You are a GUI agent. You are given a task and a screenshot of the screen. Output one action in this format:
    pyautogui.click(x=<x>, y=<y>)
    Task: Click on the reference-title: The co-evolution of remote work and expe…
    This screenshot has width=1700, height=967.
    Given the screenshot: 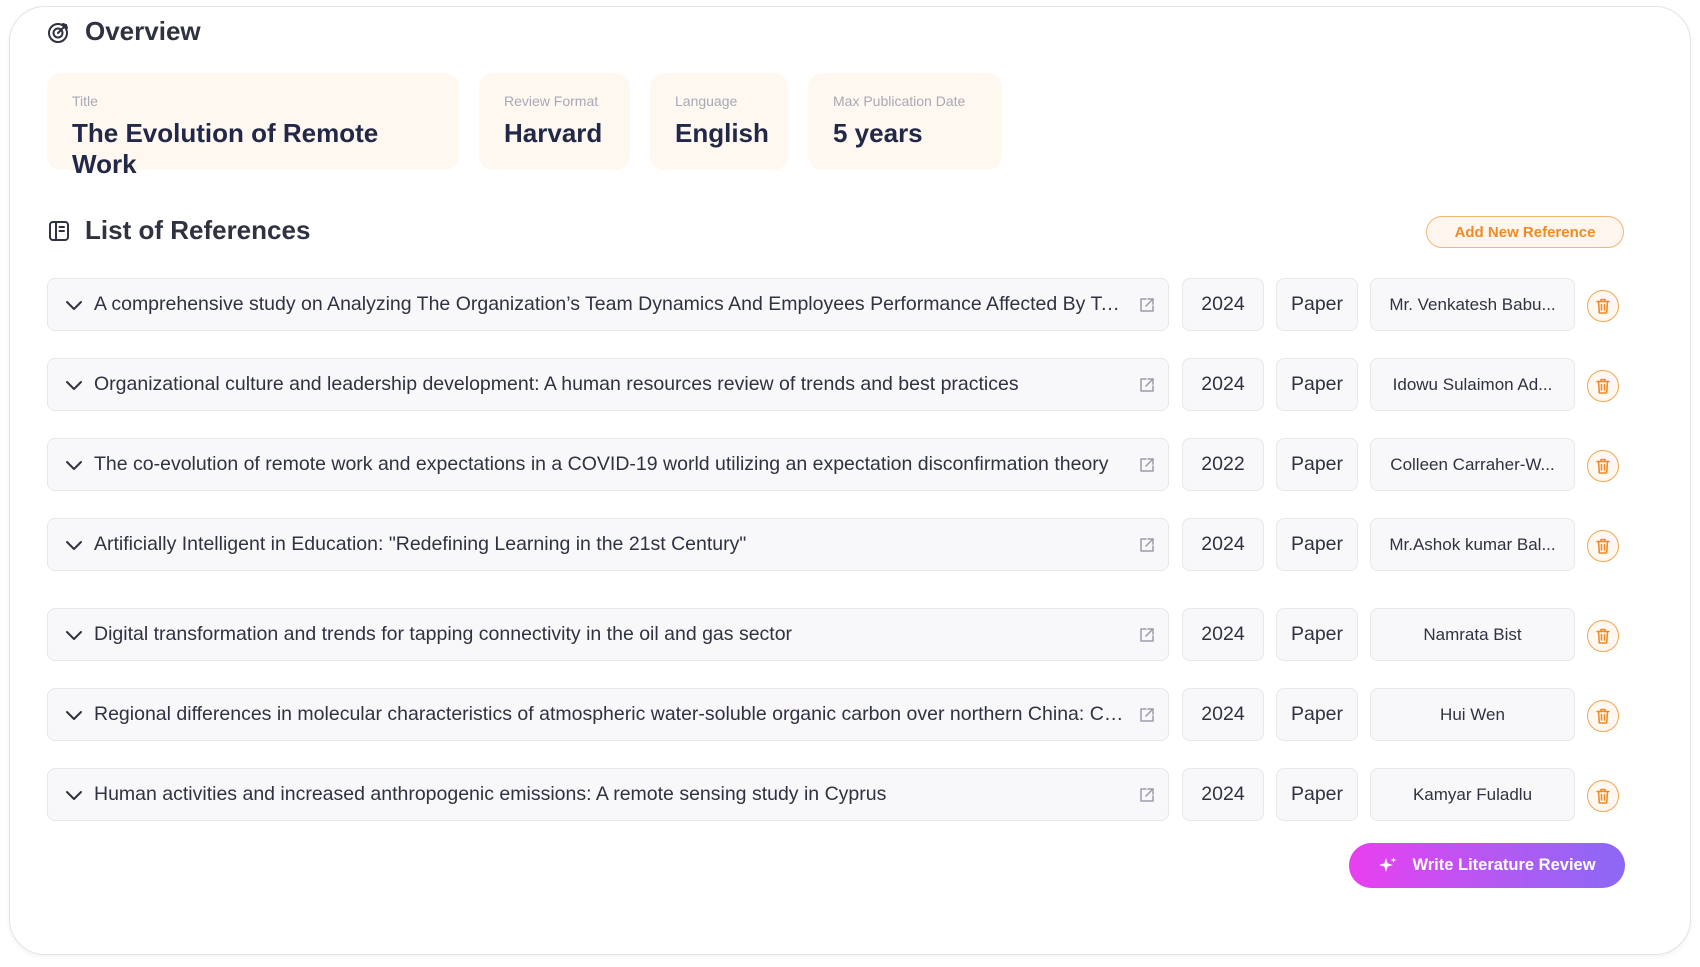 What is the action you would take?
    pyautogui.click(x=601, y=464)
    